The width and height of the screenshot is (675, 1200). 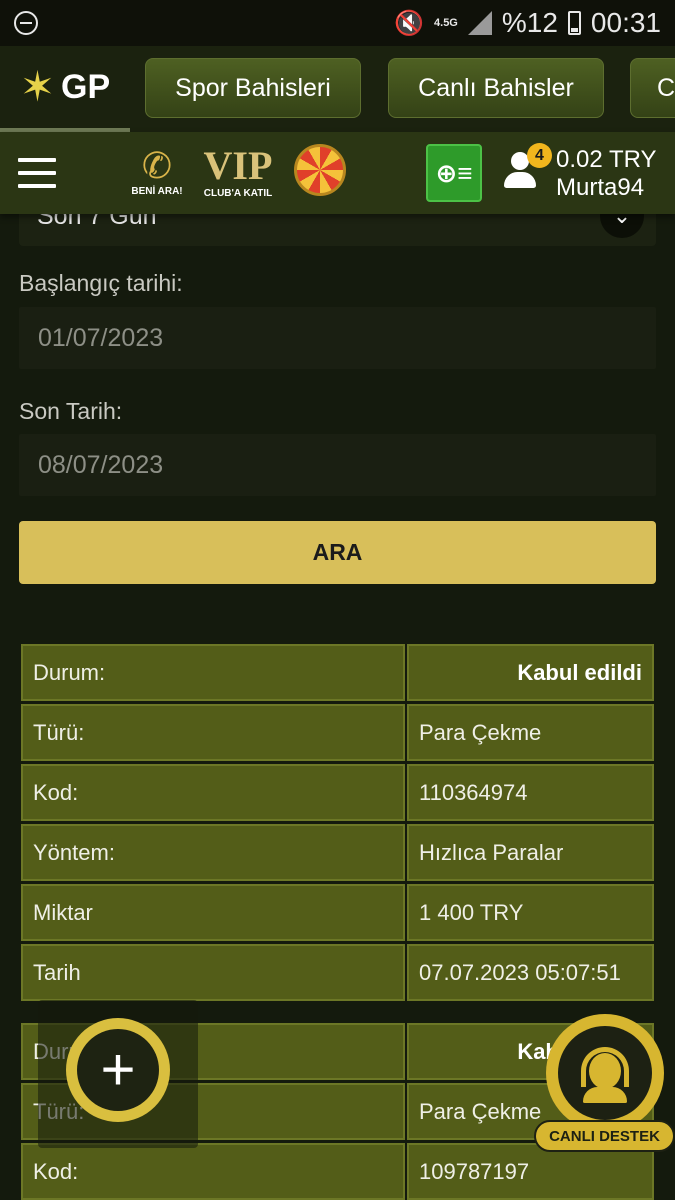 What do you see at coordinates (97, 222) in the screenshot?
I see `period-select-value: Son 7 Gün` at bounding box center [97, 222].